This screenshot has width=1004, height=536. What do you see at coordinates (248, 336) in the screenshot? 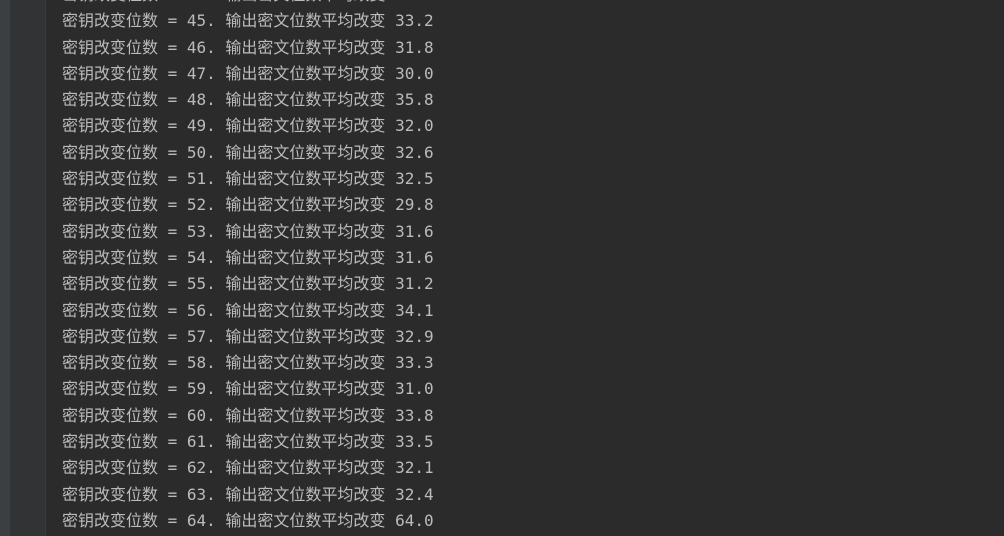
I see `console-line: 密钥改变位数 = 57. 输出密文位数平均改变 32.9` at bounding box center [248, 336].